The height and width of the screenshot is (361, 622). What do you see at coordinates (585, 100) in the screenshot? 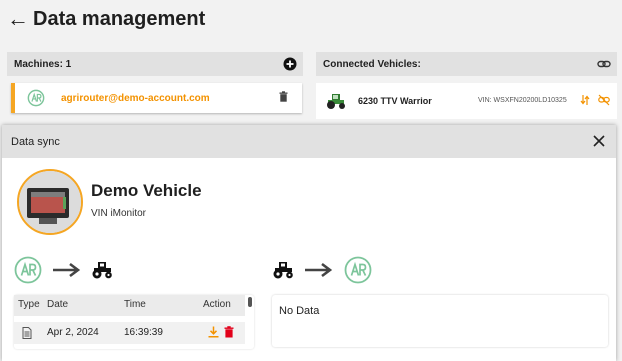
I see `sync-icon` at bounding box center [585, 100].